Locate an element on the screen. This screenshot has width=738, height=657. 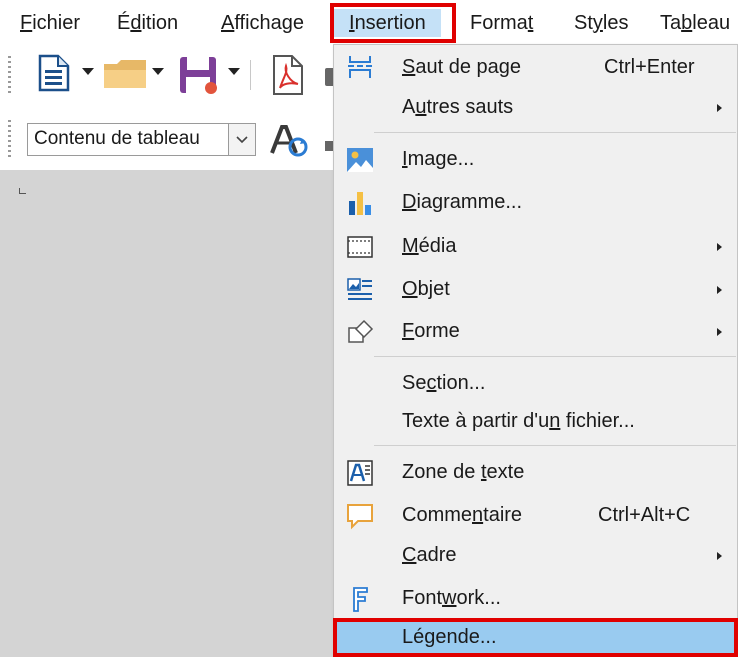
menu-edition: Édition is located at coordinates (147, 23).